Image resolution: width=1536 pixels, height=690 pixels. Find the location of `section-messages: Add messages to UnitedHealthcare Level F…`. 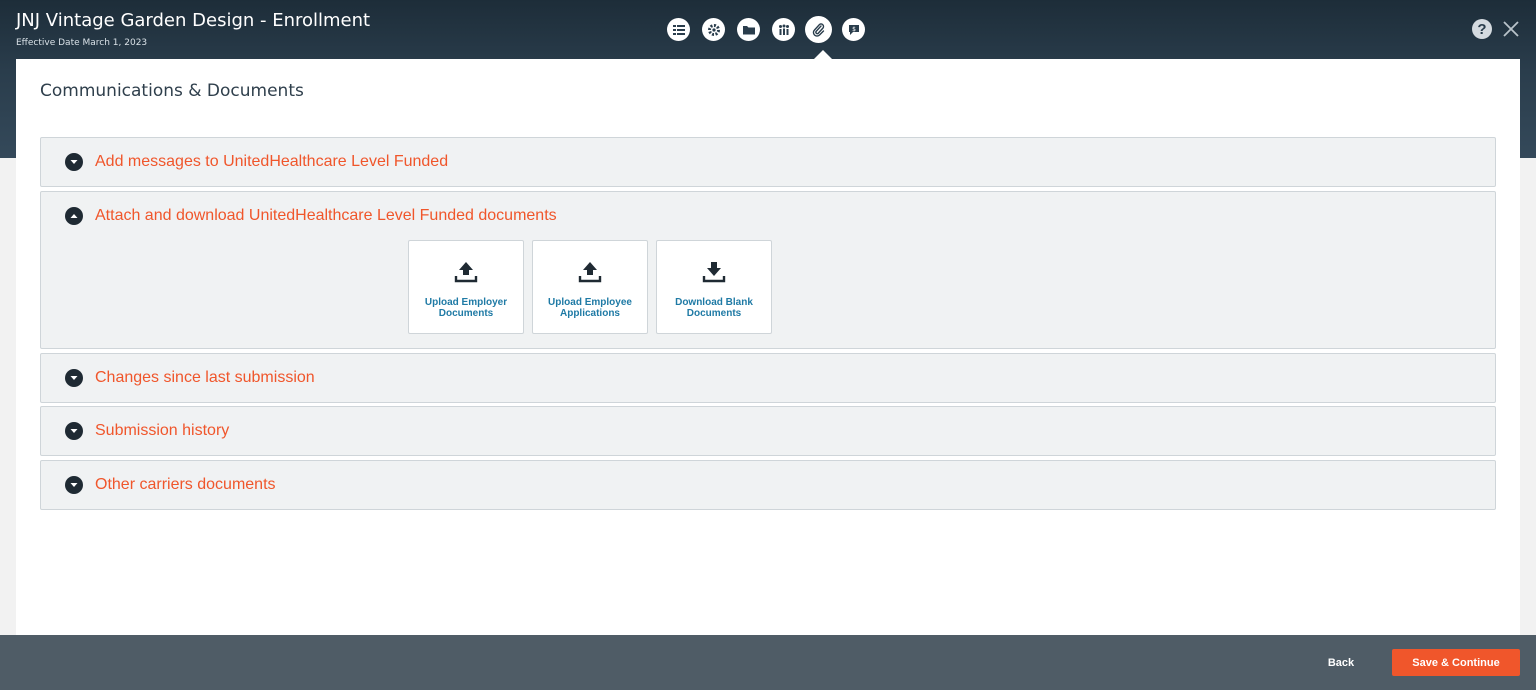

section-messages: Add messages to UnitedHealthcare Level F… is located at coordinates (768, 162).